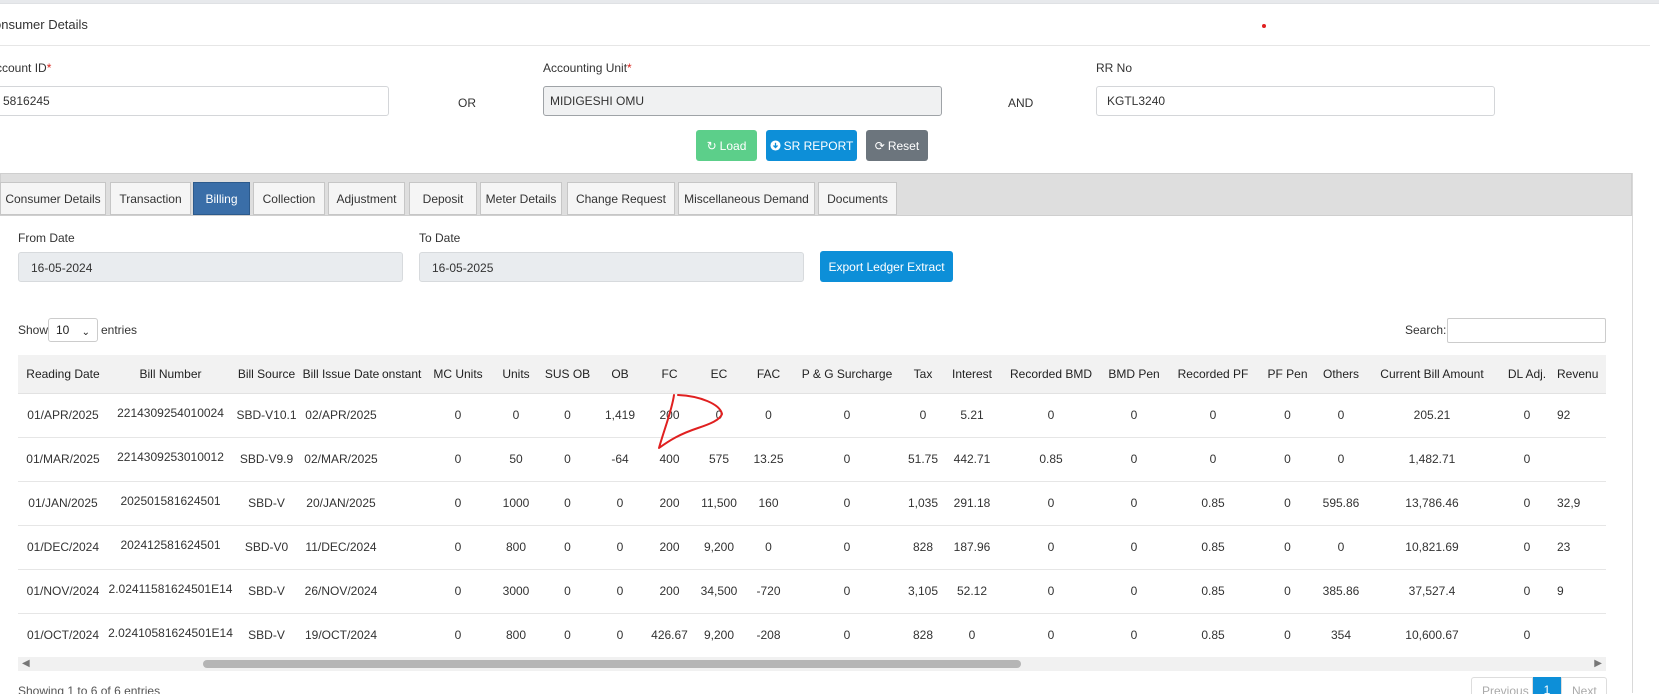 The width and height of the screenshot is (1659, 694). Describe the element at coordinates (879, 145) in the screenshot. I see `refresh-icon: ⟳` at that location.